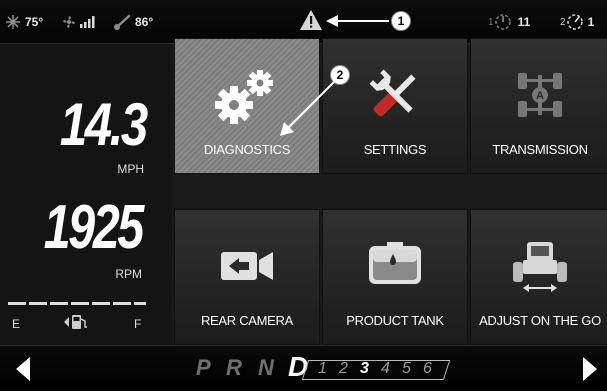 The width and height of the screenshot is (607, 391). I want to click on svg-text: A, so click(540, 96).